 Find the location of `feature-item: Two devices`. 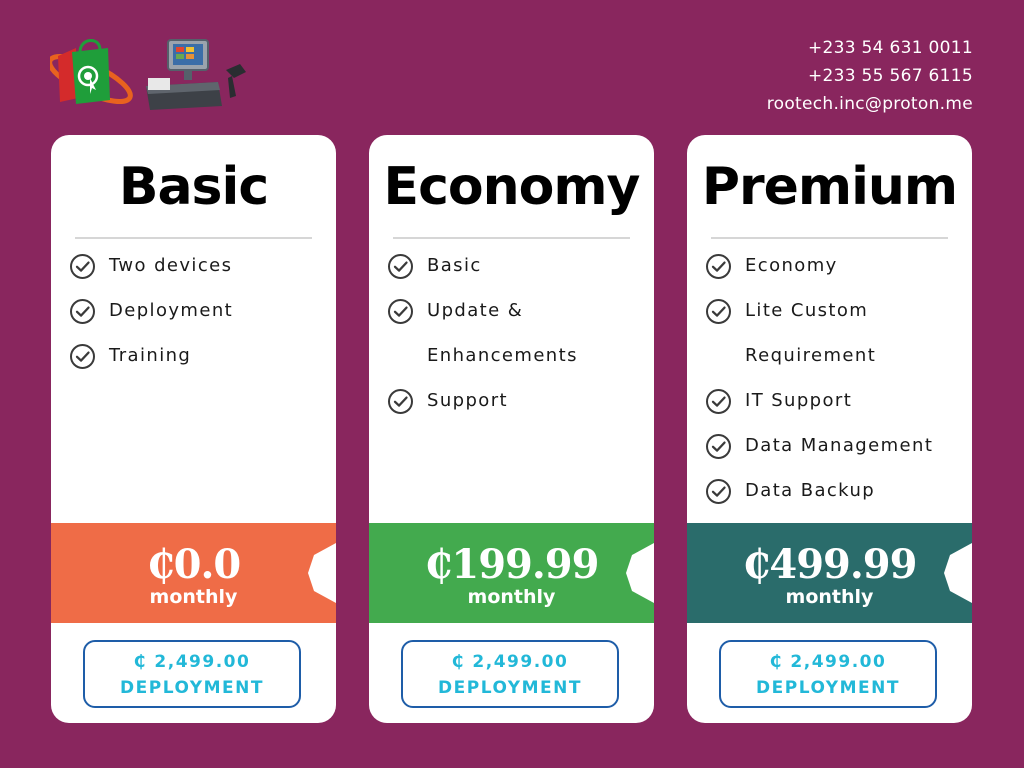

feature-item: Two devices is located at coordinates (197, 265).